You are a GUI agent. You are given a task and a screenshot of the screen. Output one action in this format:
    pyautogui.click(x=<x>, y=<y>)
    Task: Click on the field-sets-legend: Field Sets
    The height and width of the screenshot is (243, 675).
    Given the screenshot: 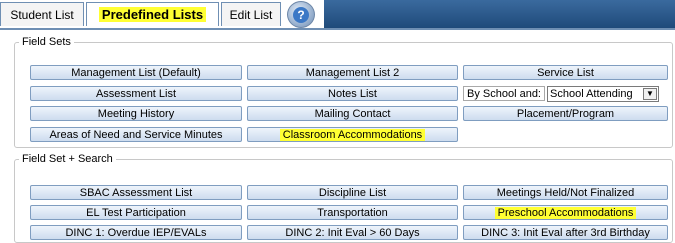 What is the action you would take?
    pyautogui.click(x=46, y=42)
    